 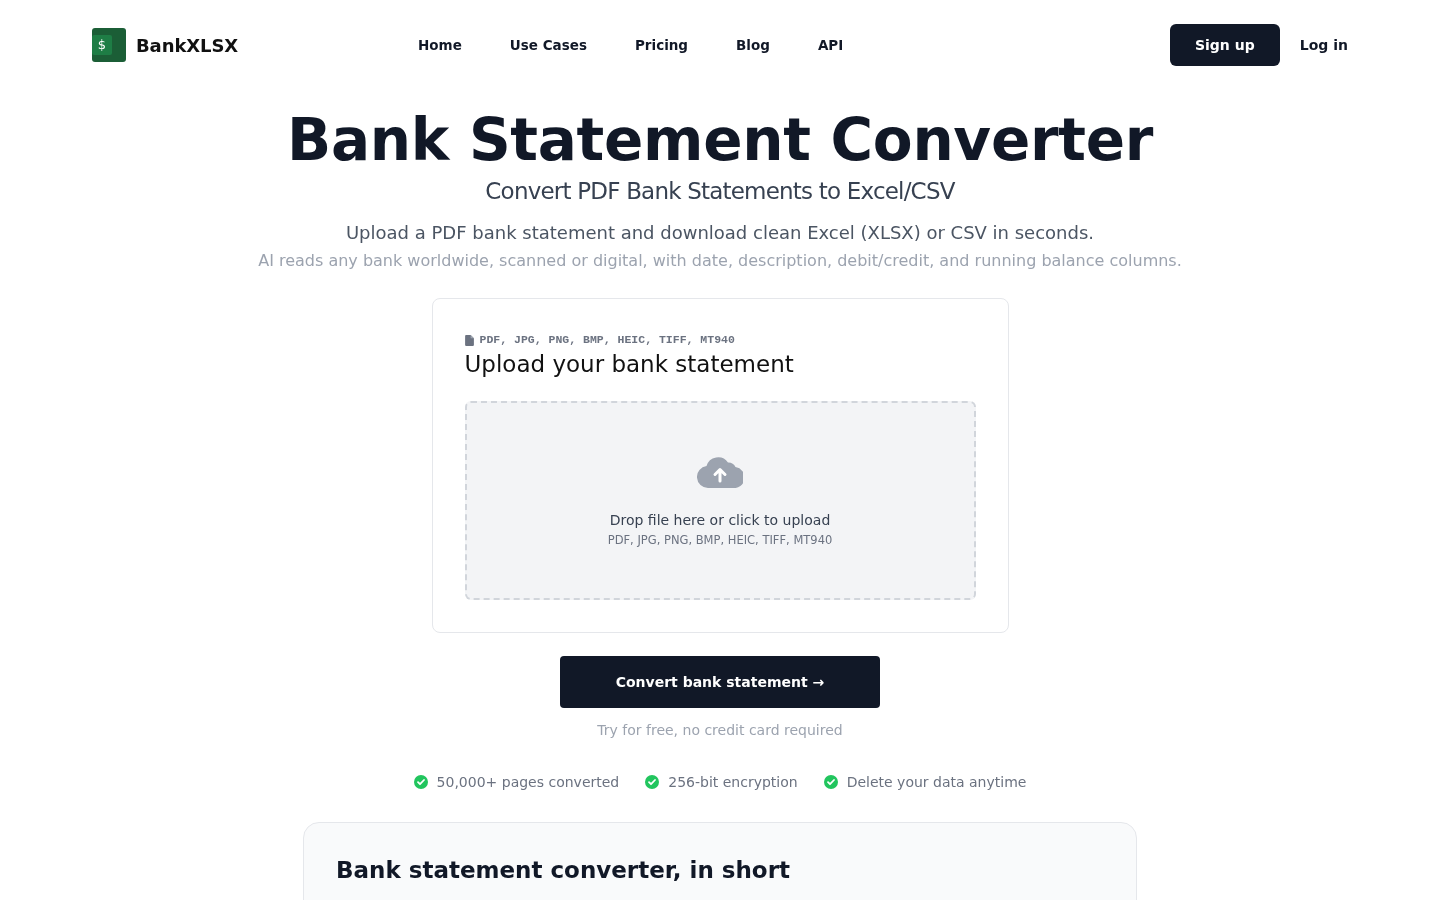 What do you see at coordinates (607, 340) in the screenshot?
I see `formats-label: PDF, JPG, PNG, BMP, HEIC, TIFF, MT940` at bounding box center [607, 340].